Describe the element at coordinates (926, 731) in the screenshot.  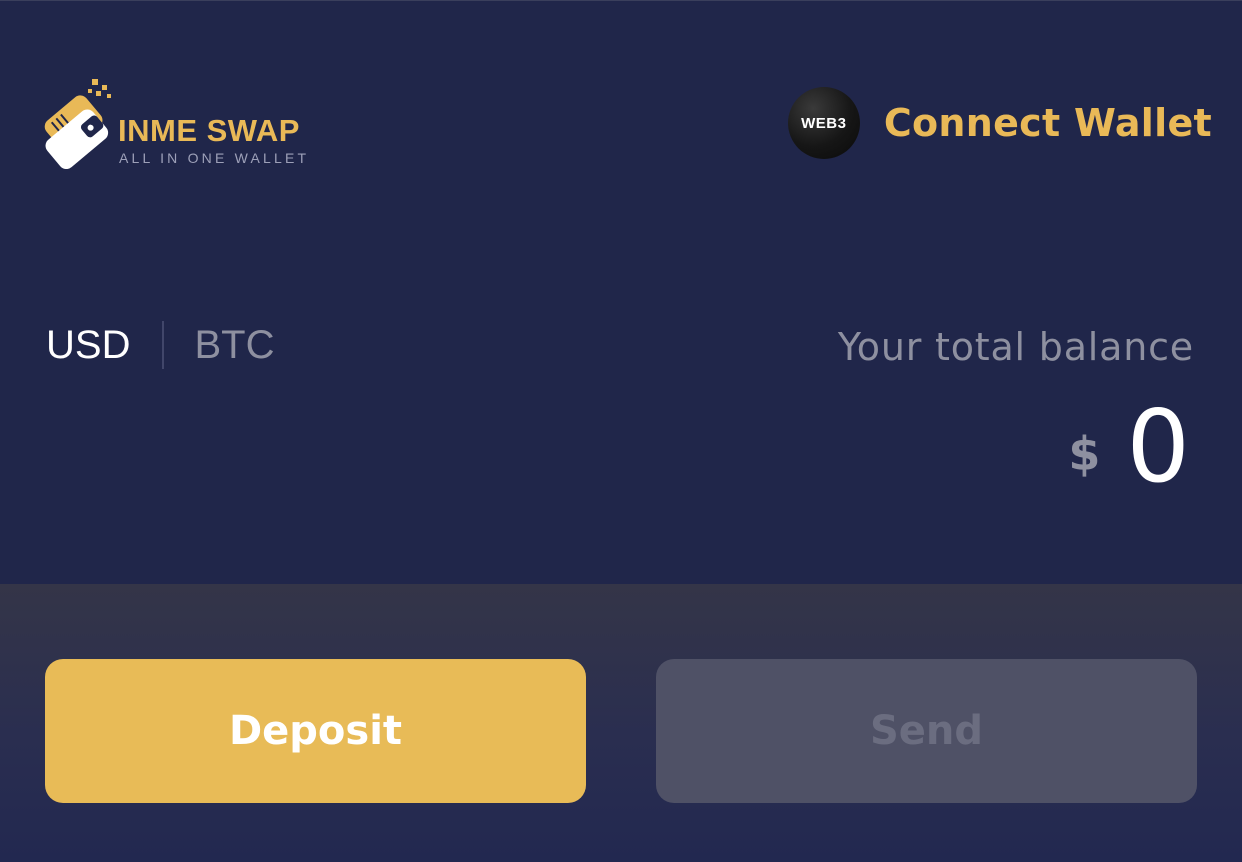
I see `send-button: Send` at that location.